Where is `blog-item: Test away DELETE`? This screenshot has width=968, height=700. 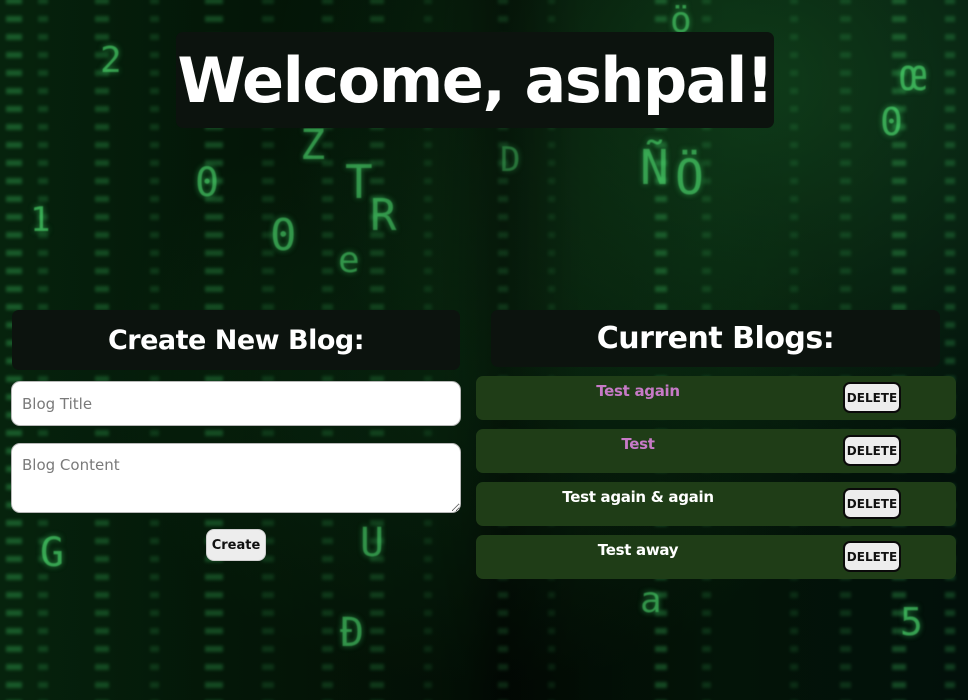
blog-item: Test away DELETE is located at coordinates (716, 557).